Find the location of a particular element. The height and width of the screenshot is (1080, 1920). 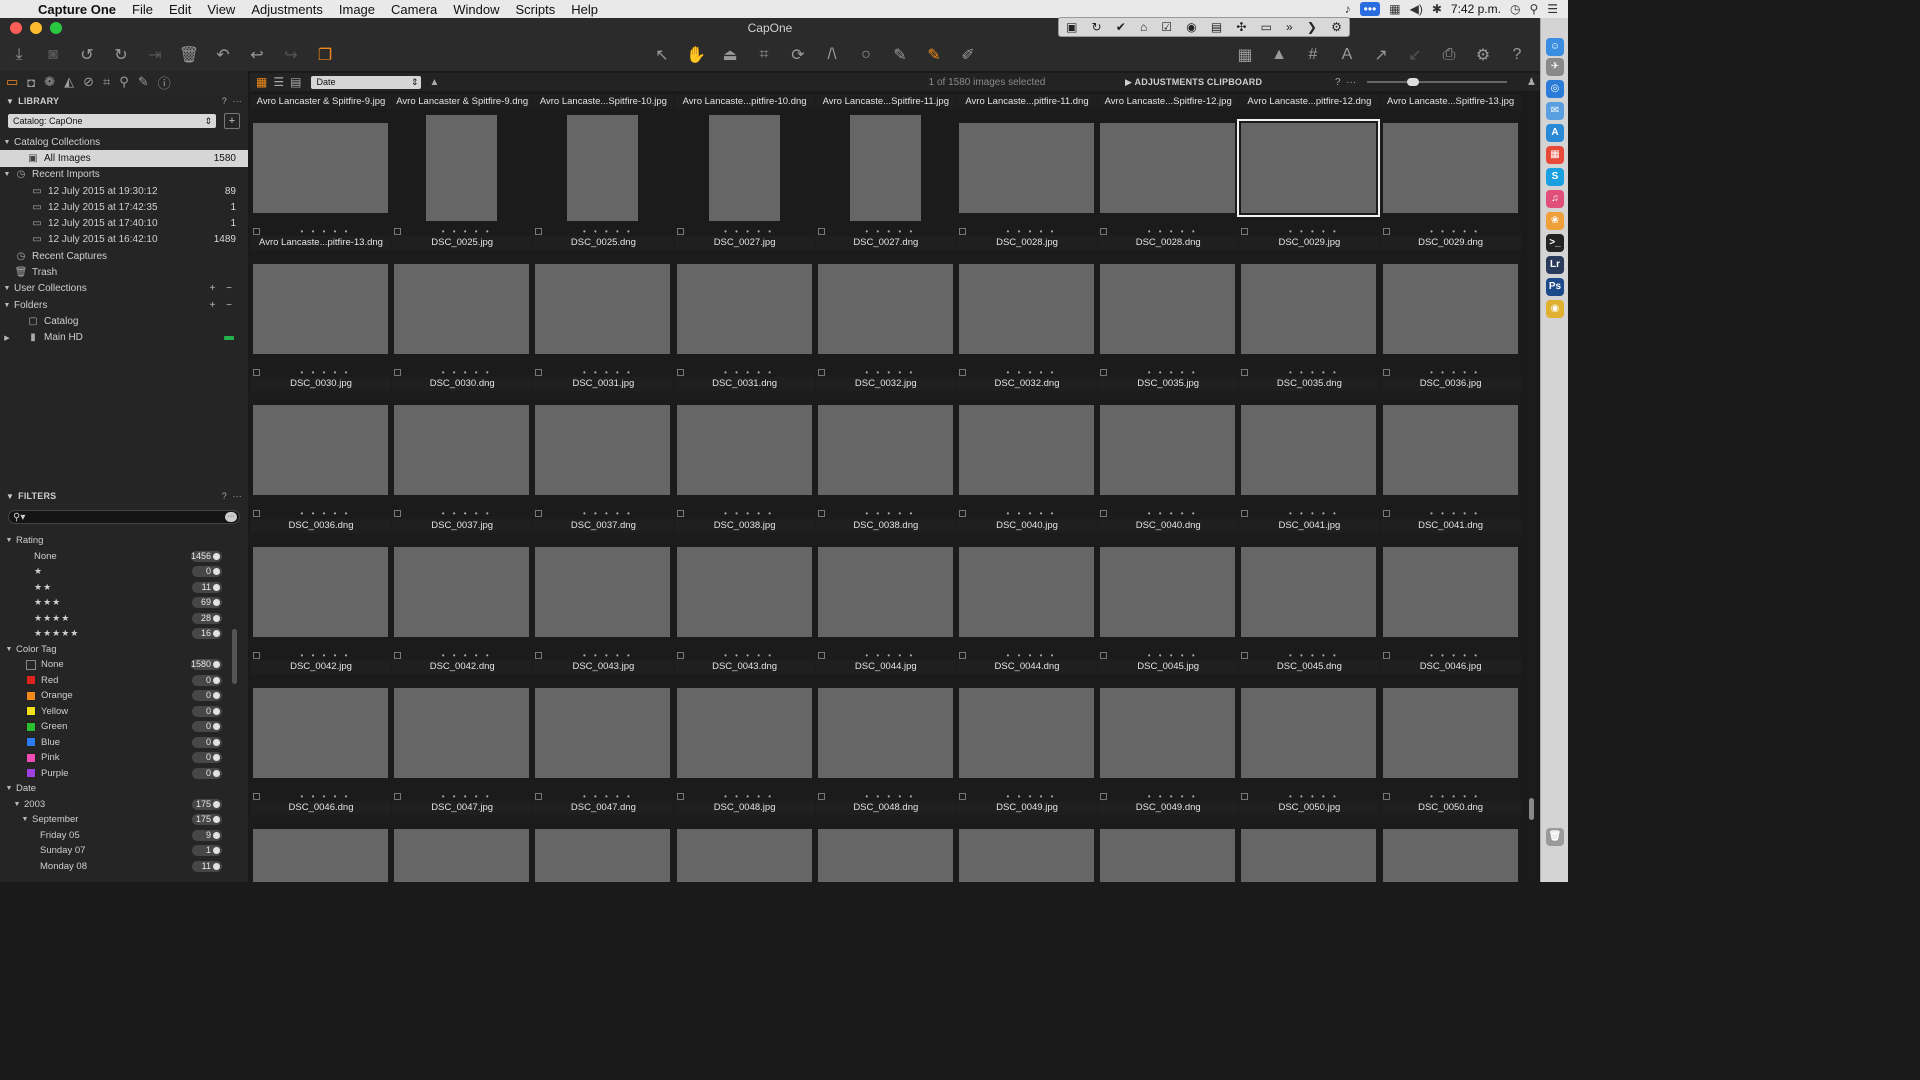

rotate-right-icon: ↻ is located at coordinates (121, 55).